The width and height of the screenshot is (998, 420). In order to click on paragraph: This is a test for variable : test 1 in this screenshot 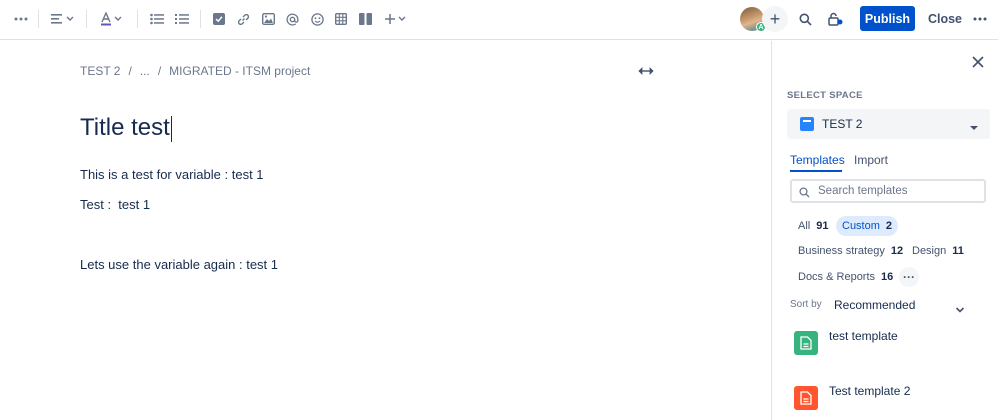, I will do `click(172, 174)`.